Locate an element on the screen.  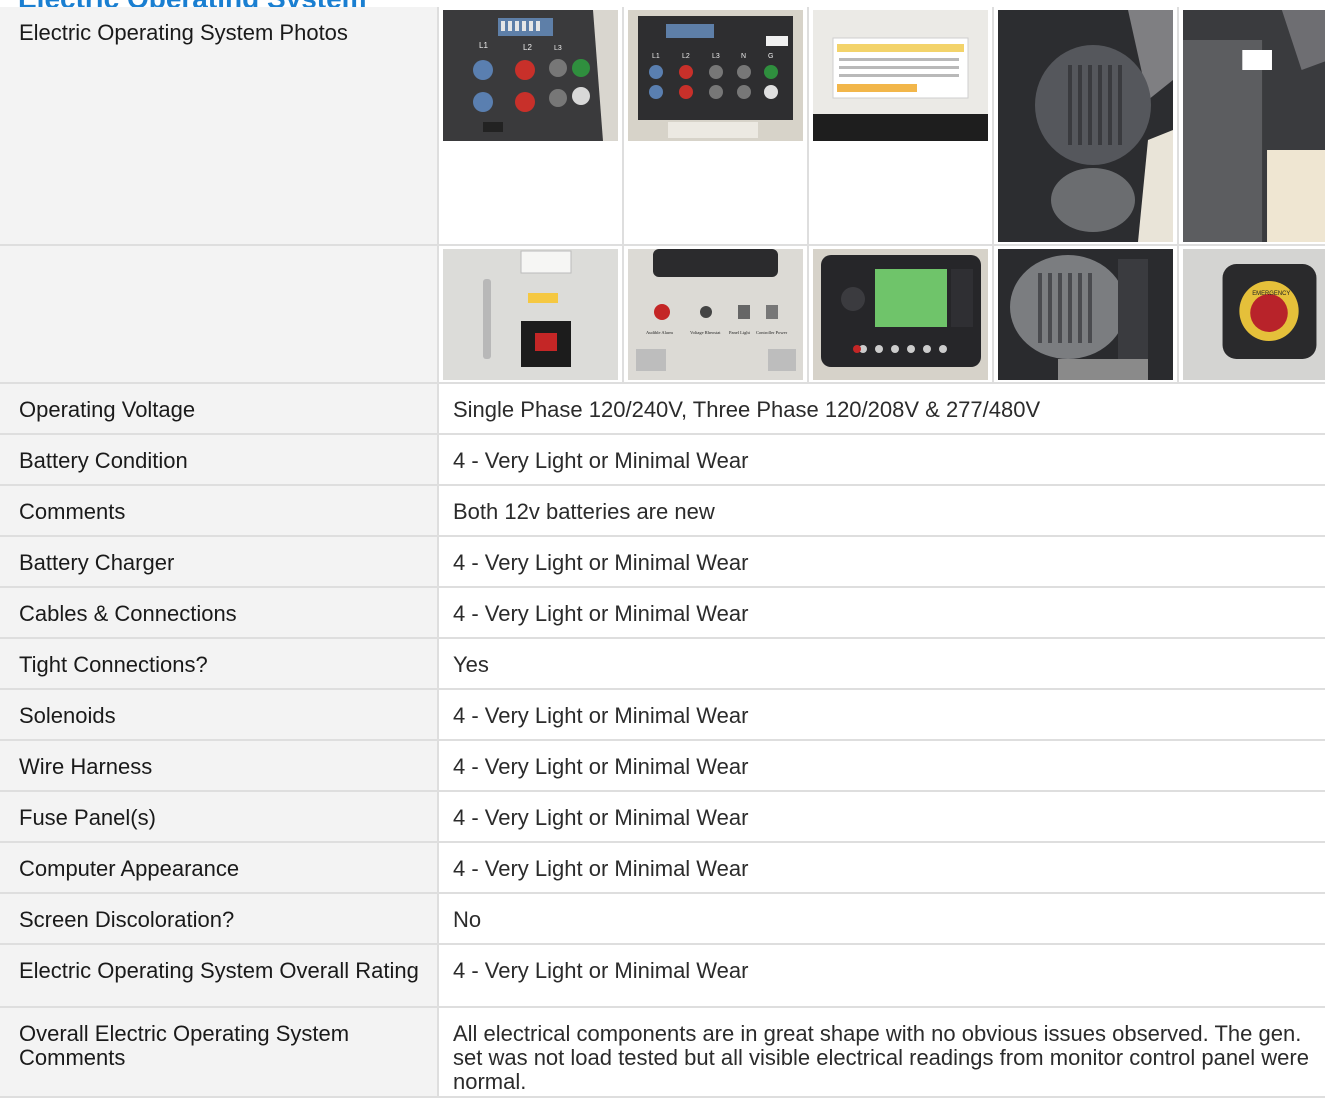
photo-slot: L1 L2 L3 is located at coordinates (531, 125).